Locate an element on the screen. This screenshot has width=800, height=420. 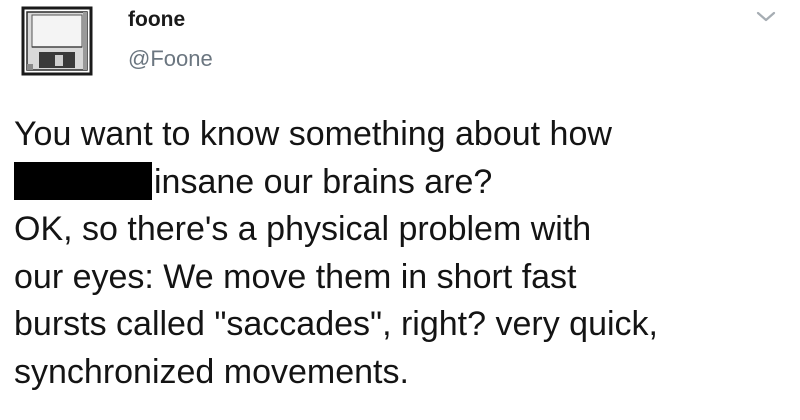
tweet-text-line: OK, so there's a physical problem with is located at coordinates (303, 229).